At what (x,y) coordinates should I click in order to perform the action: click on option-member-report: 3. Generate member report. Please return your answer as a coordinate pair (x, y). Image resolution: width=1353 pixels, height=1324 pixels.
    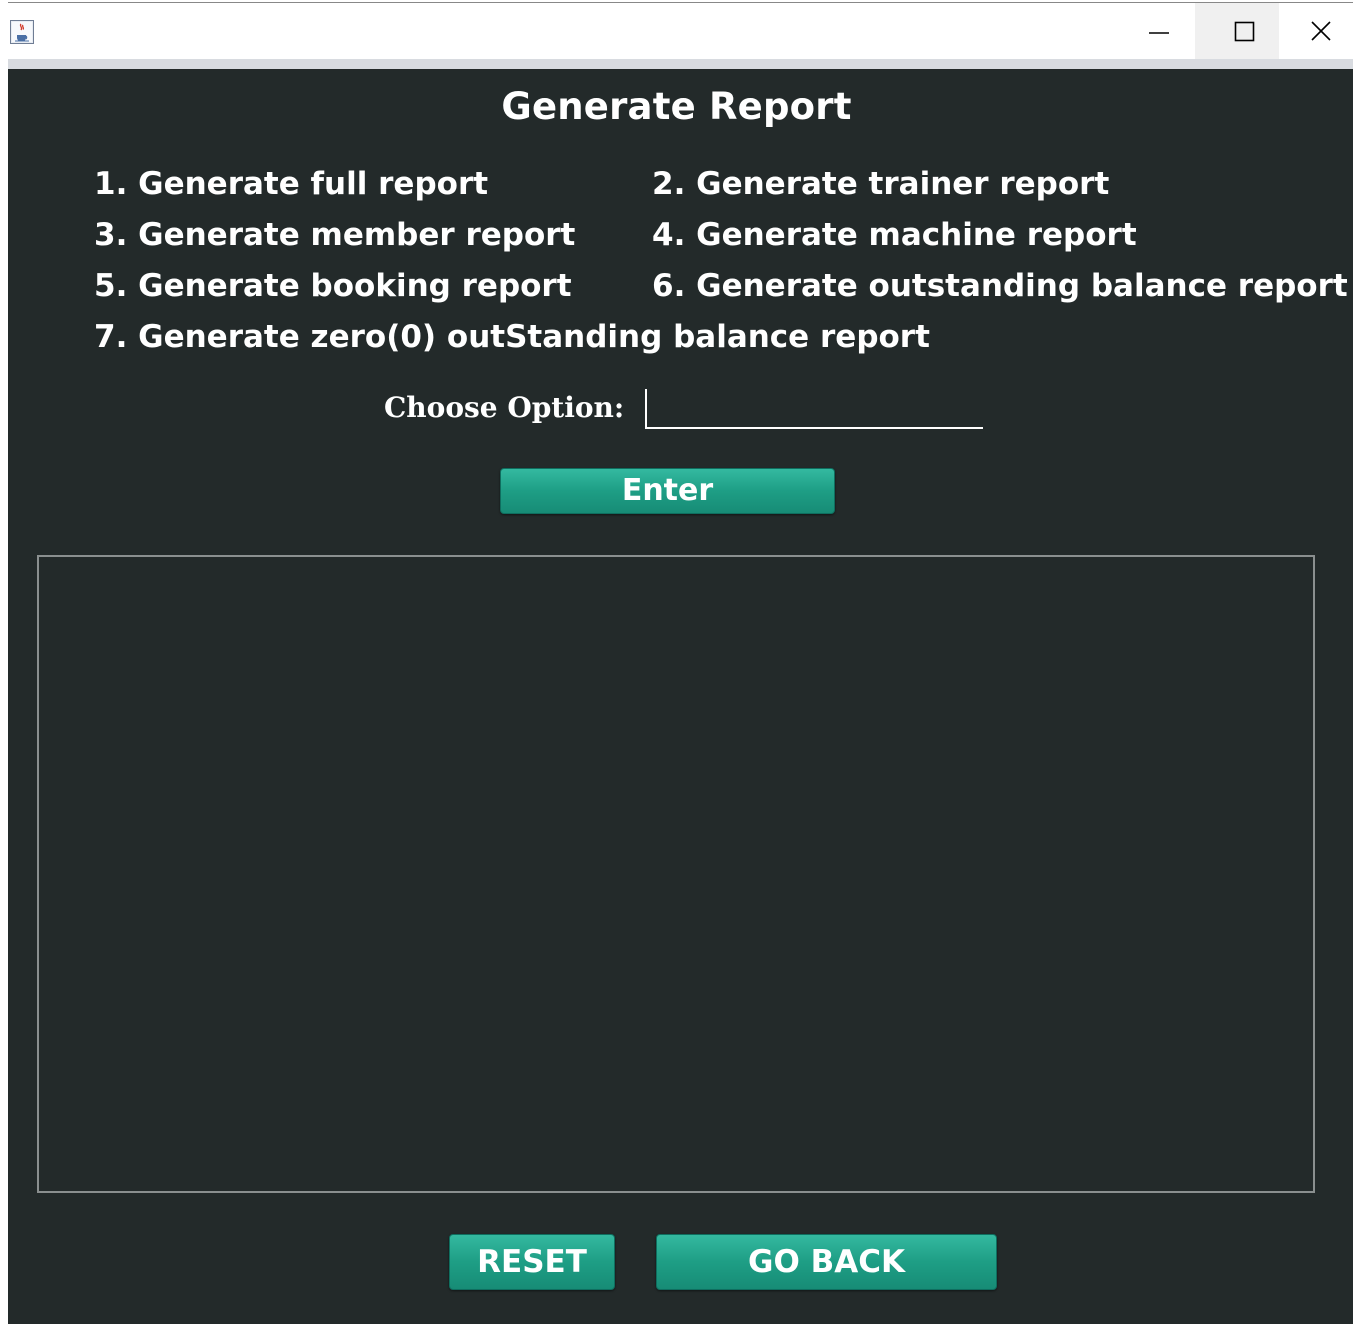
    Looking at the image, I should click on (335, 235).